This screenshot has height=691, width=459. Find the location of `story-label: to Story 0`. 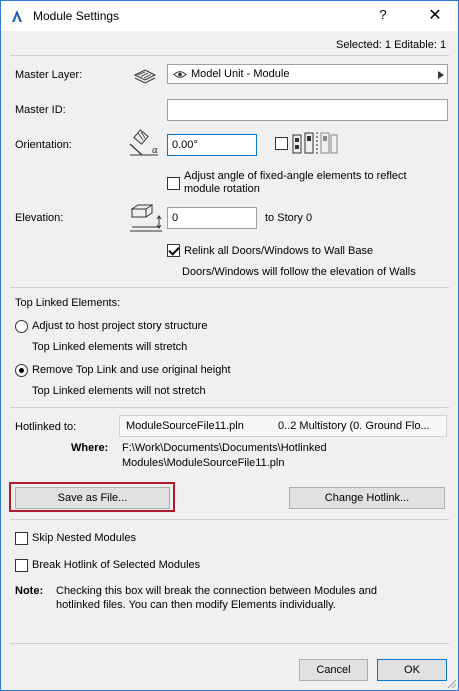

story-label: to Story 0 is located at coordinates (289, 218).